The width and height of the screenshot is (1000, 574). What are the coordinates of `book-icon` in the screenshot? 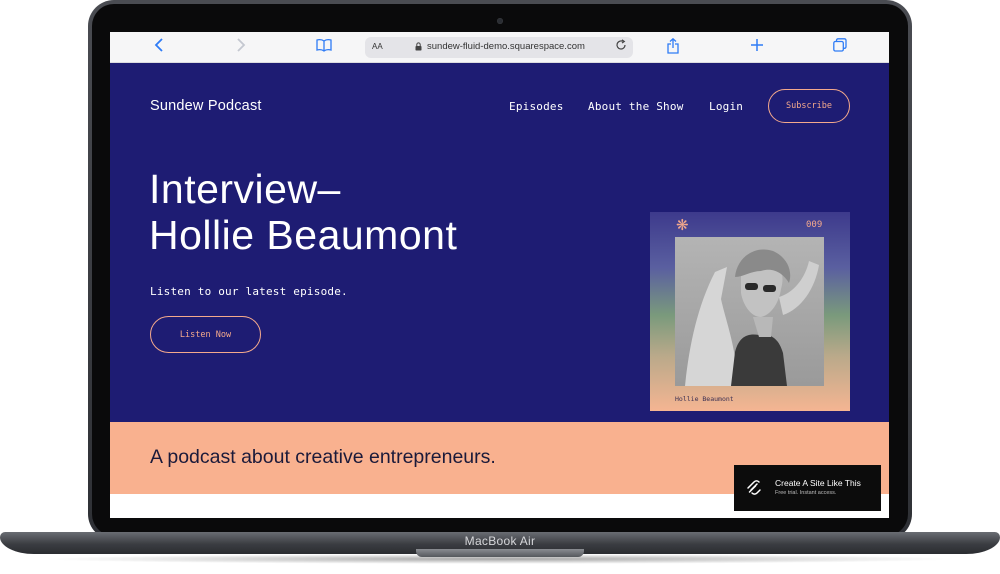 It's located at (324, 47).